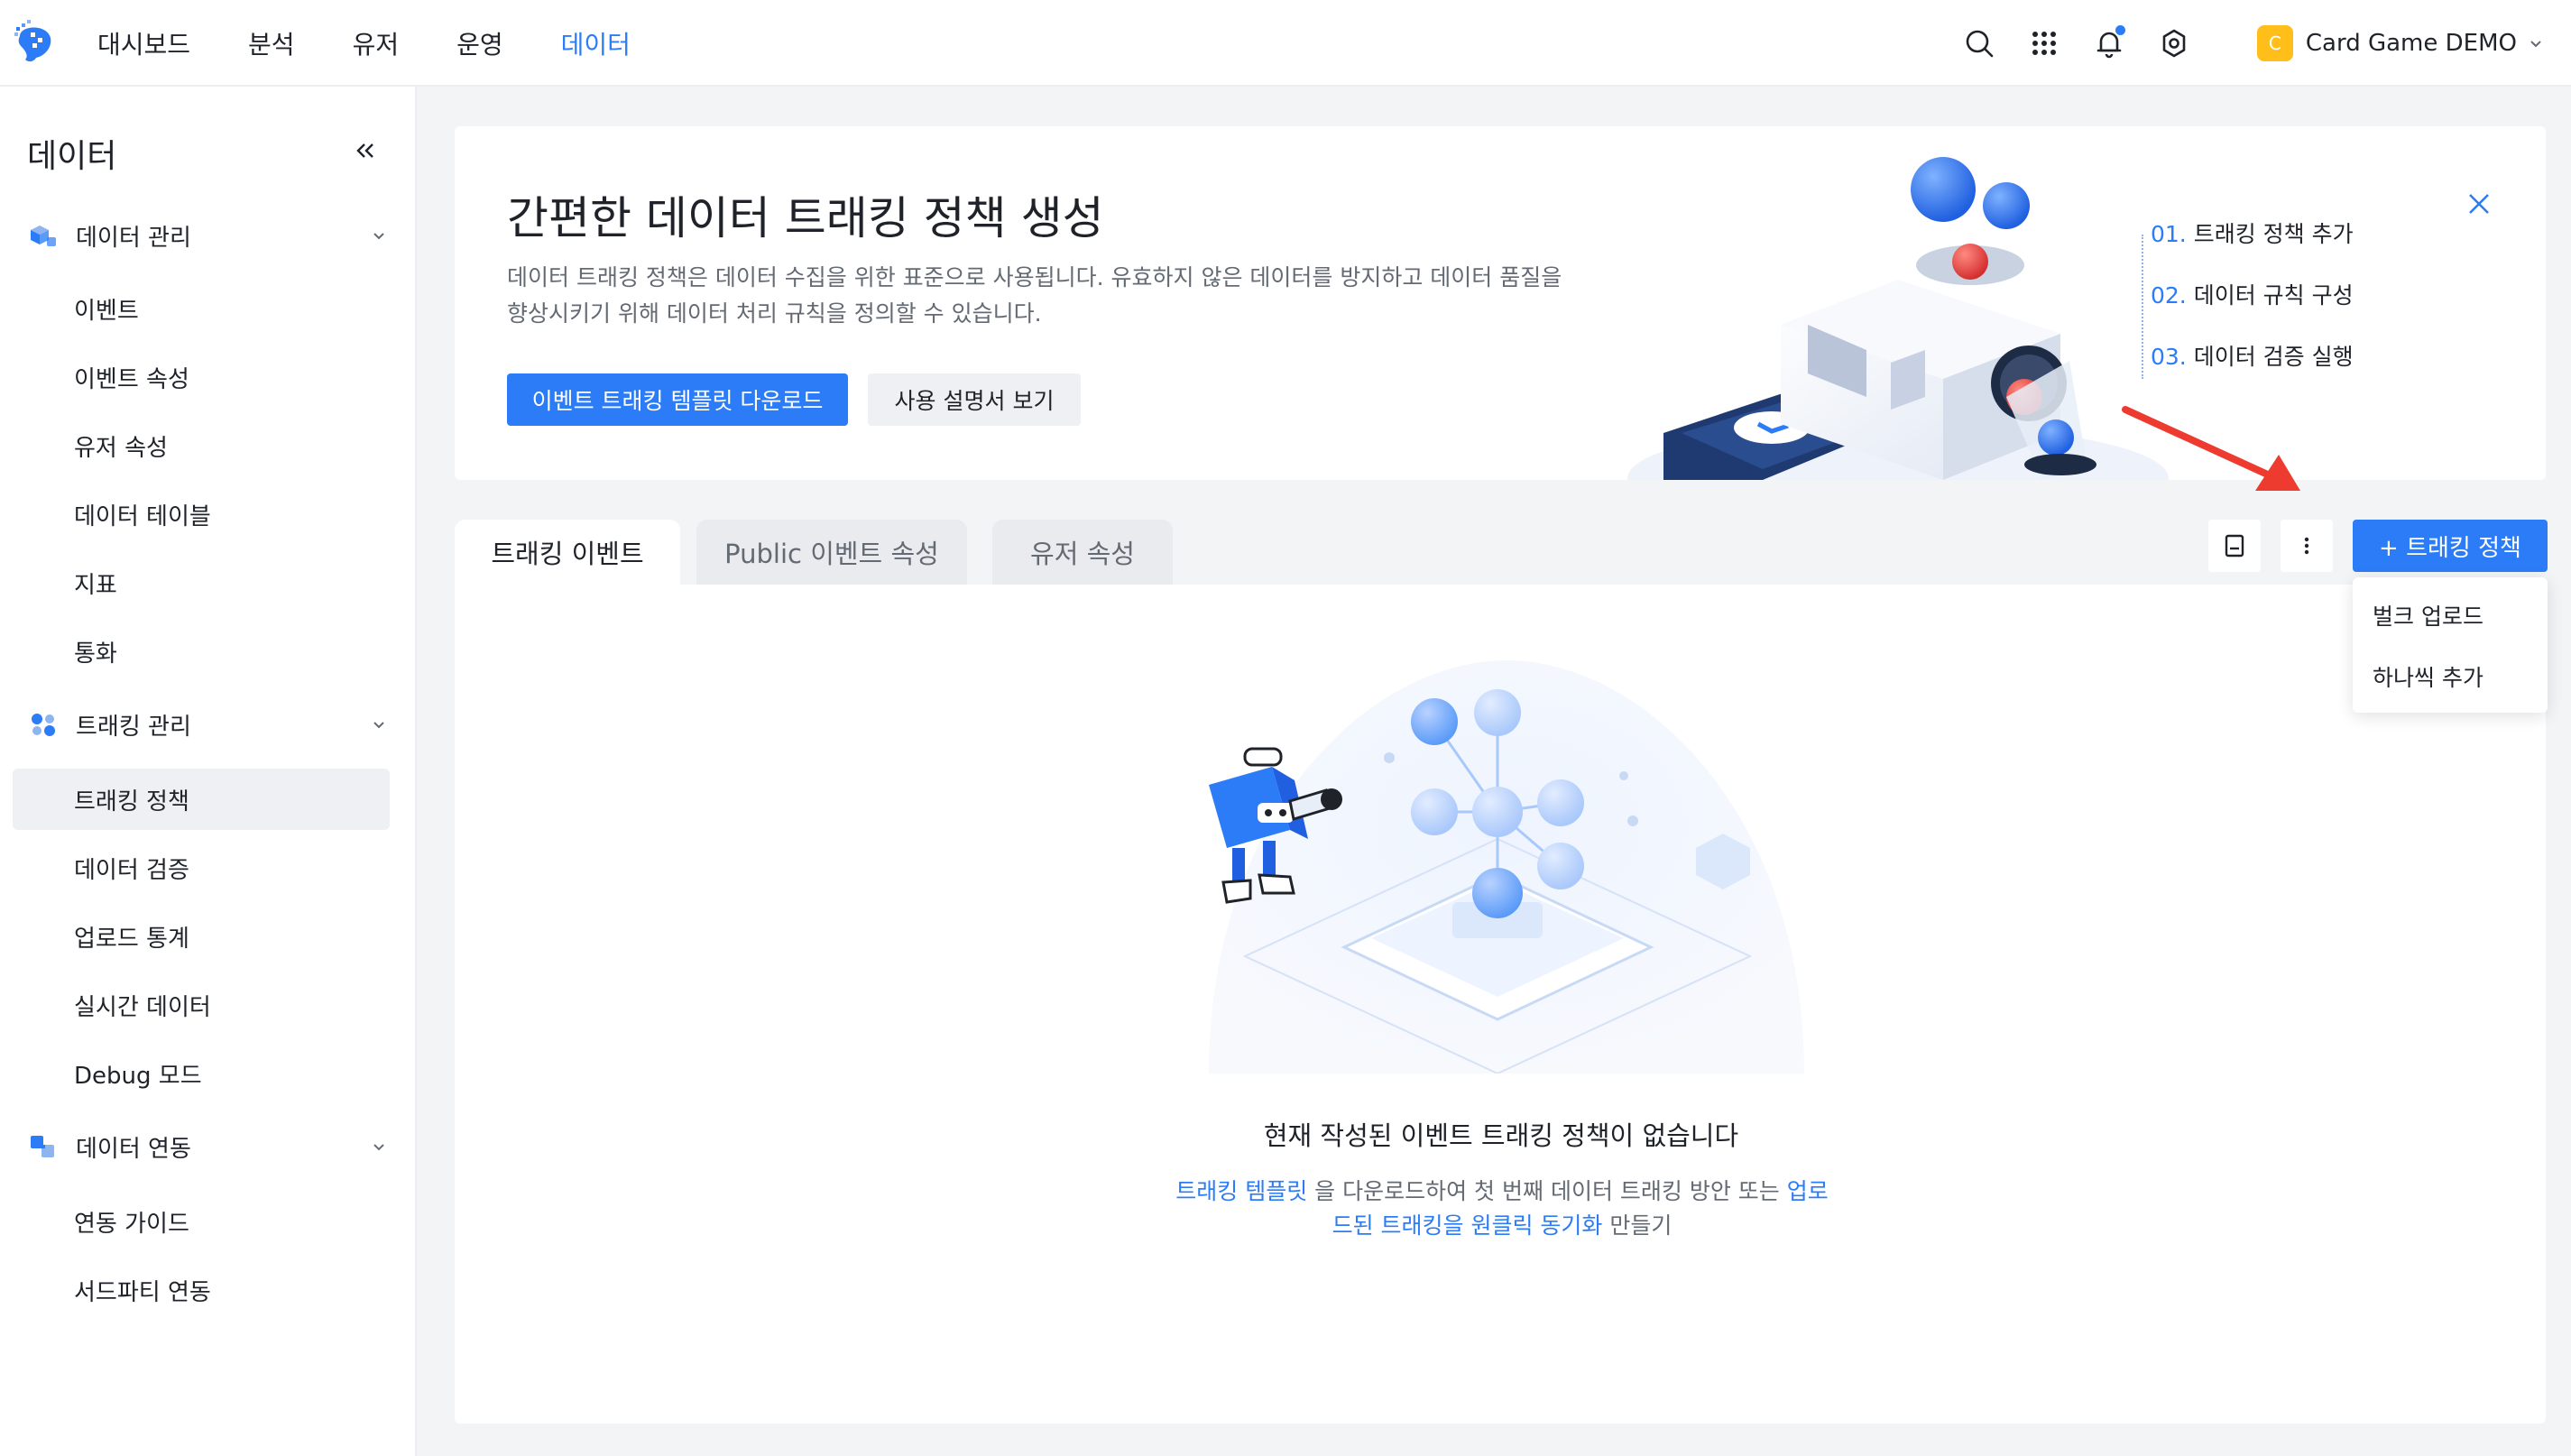  Describe the element at coordinates (43, 236) in the screenshot. I see `cubes-icon` at that location.